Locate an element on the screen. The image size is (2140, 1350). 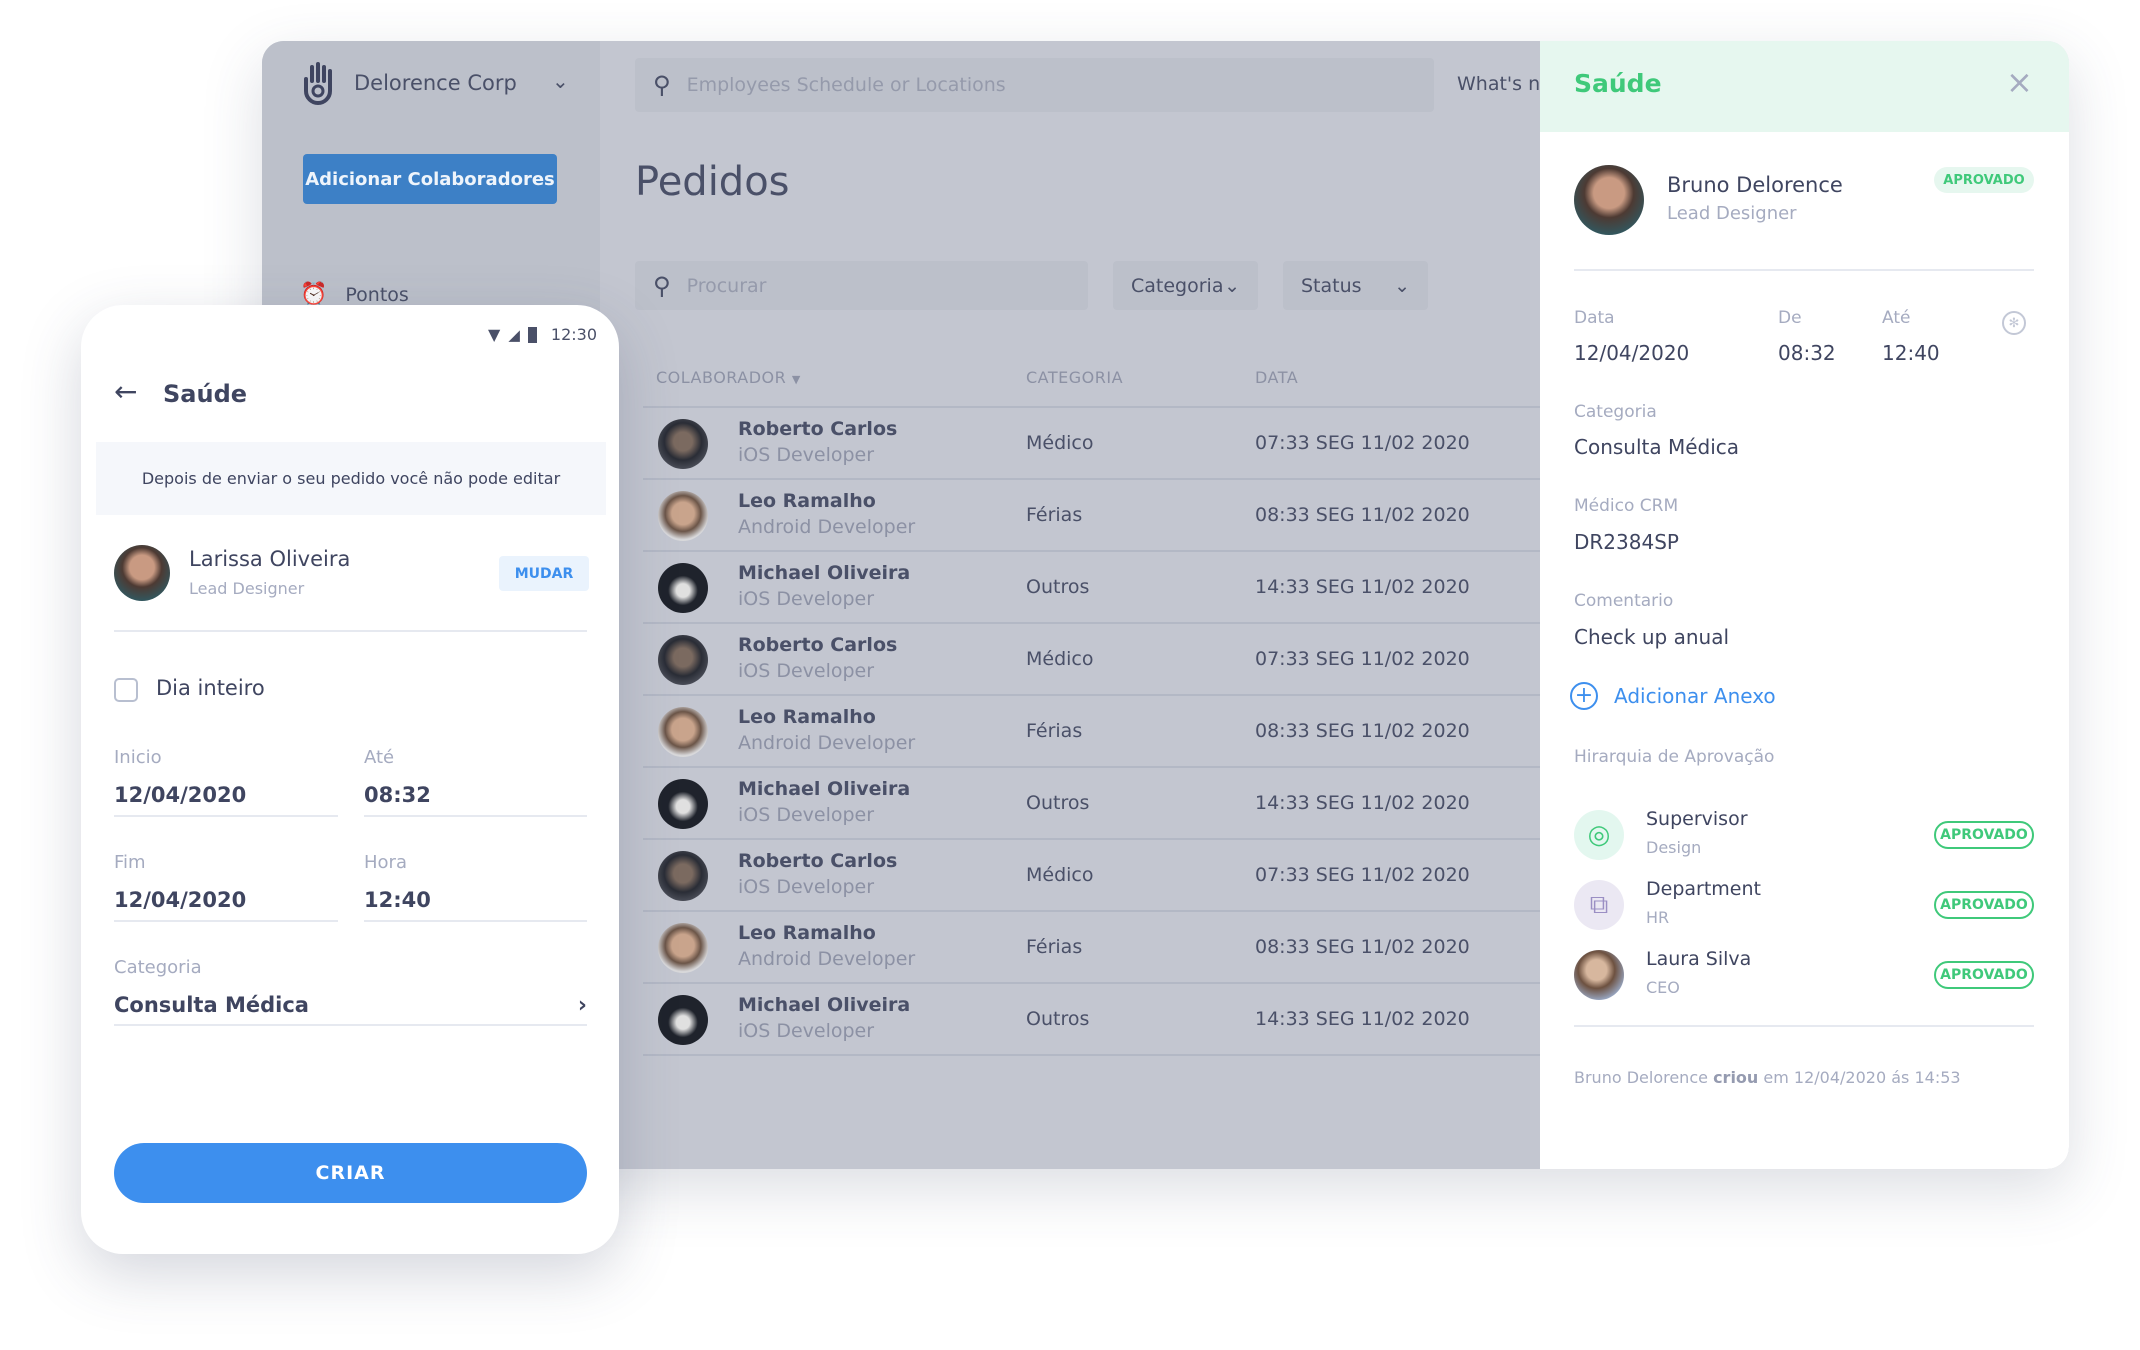
approval-step: ⧉ Department HR APROVADO is located at coordinates (1804, 905).